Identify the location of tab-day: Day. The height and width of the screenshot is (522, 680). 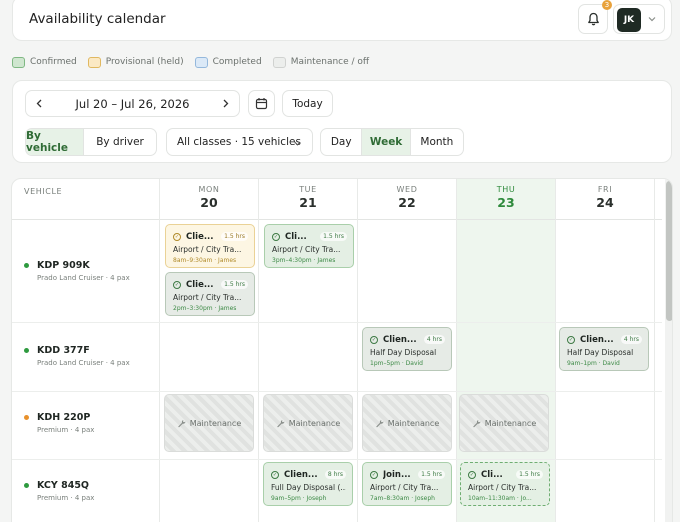
(342, 142).